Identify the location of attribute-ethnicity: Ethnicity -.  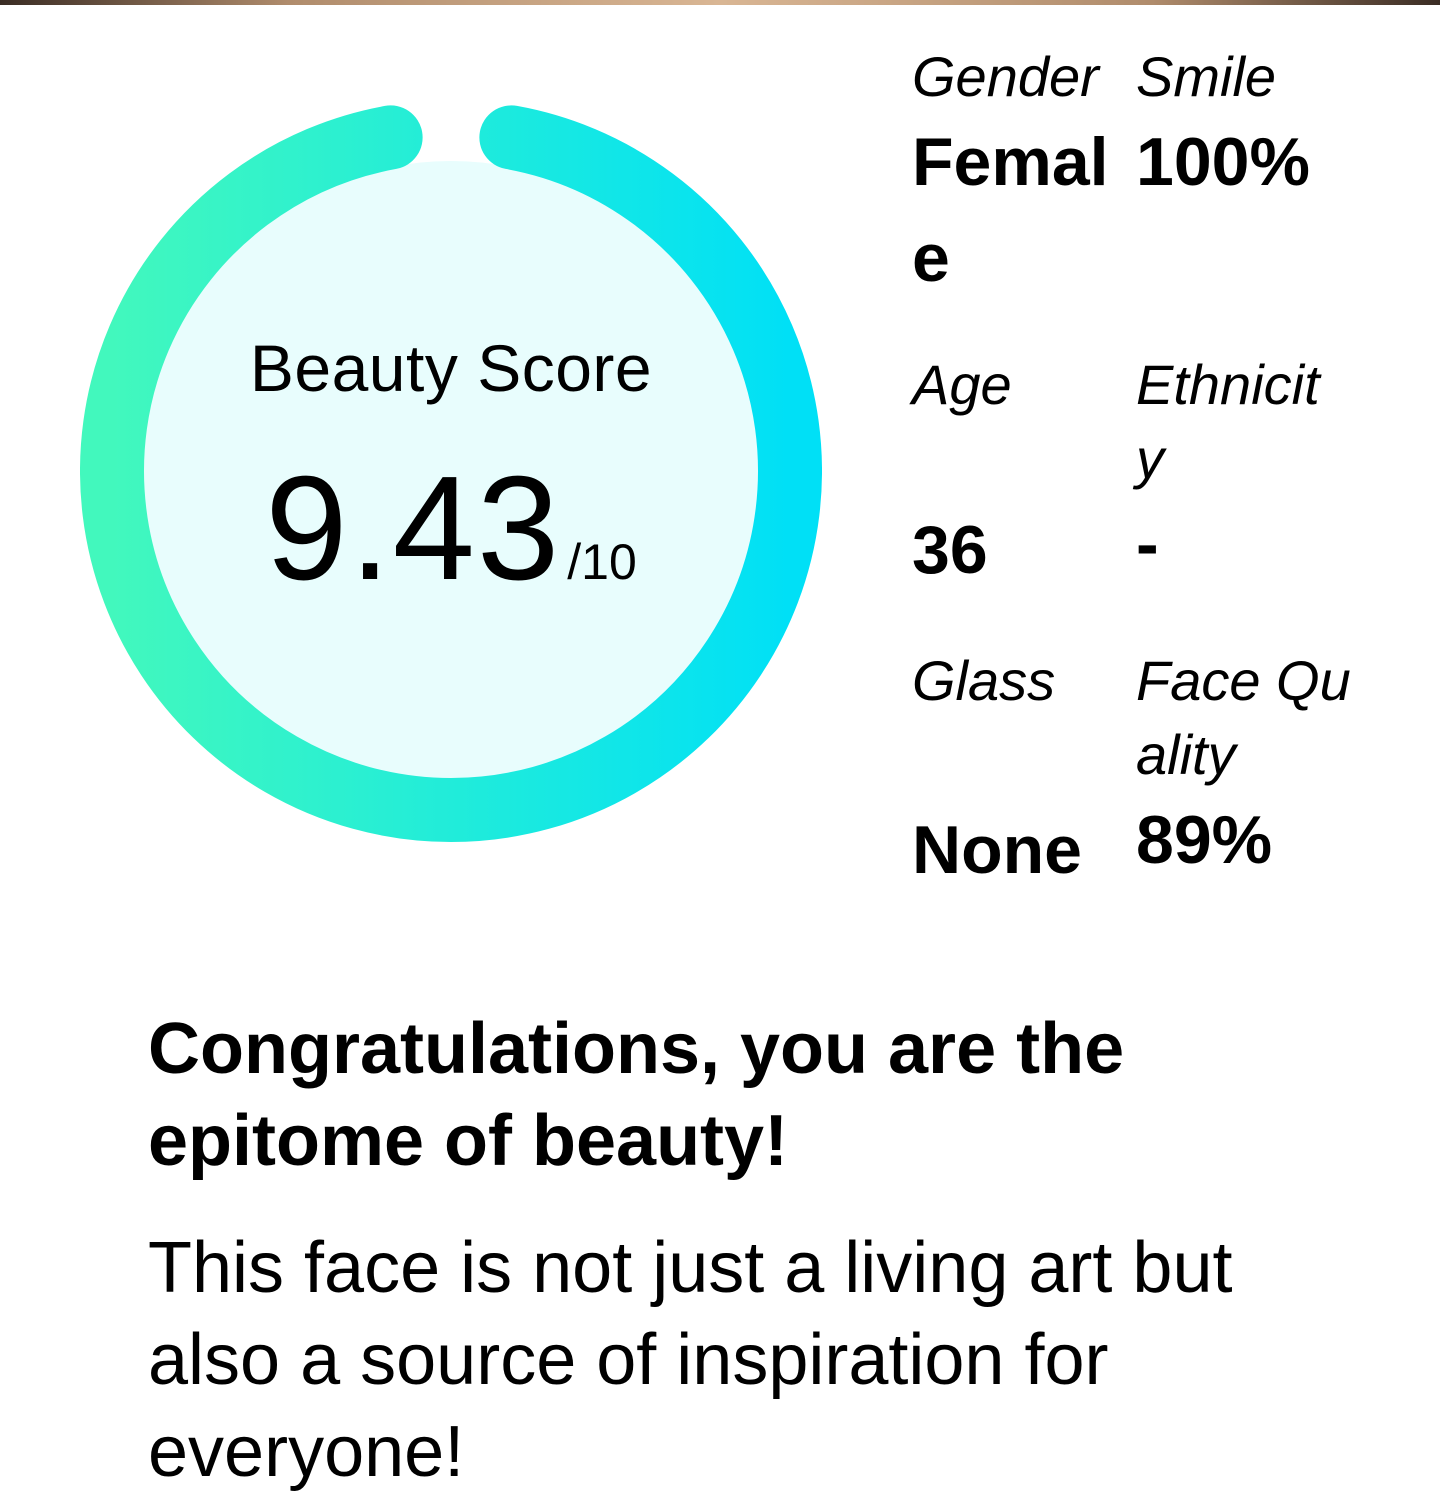
(1251, 470).